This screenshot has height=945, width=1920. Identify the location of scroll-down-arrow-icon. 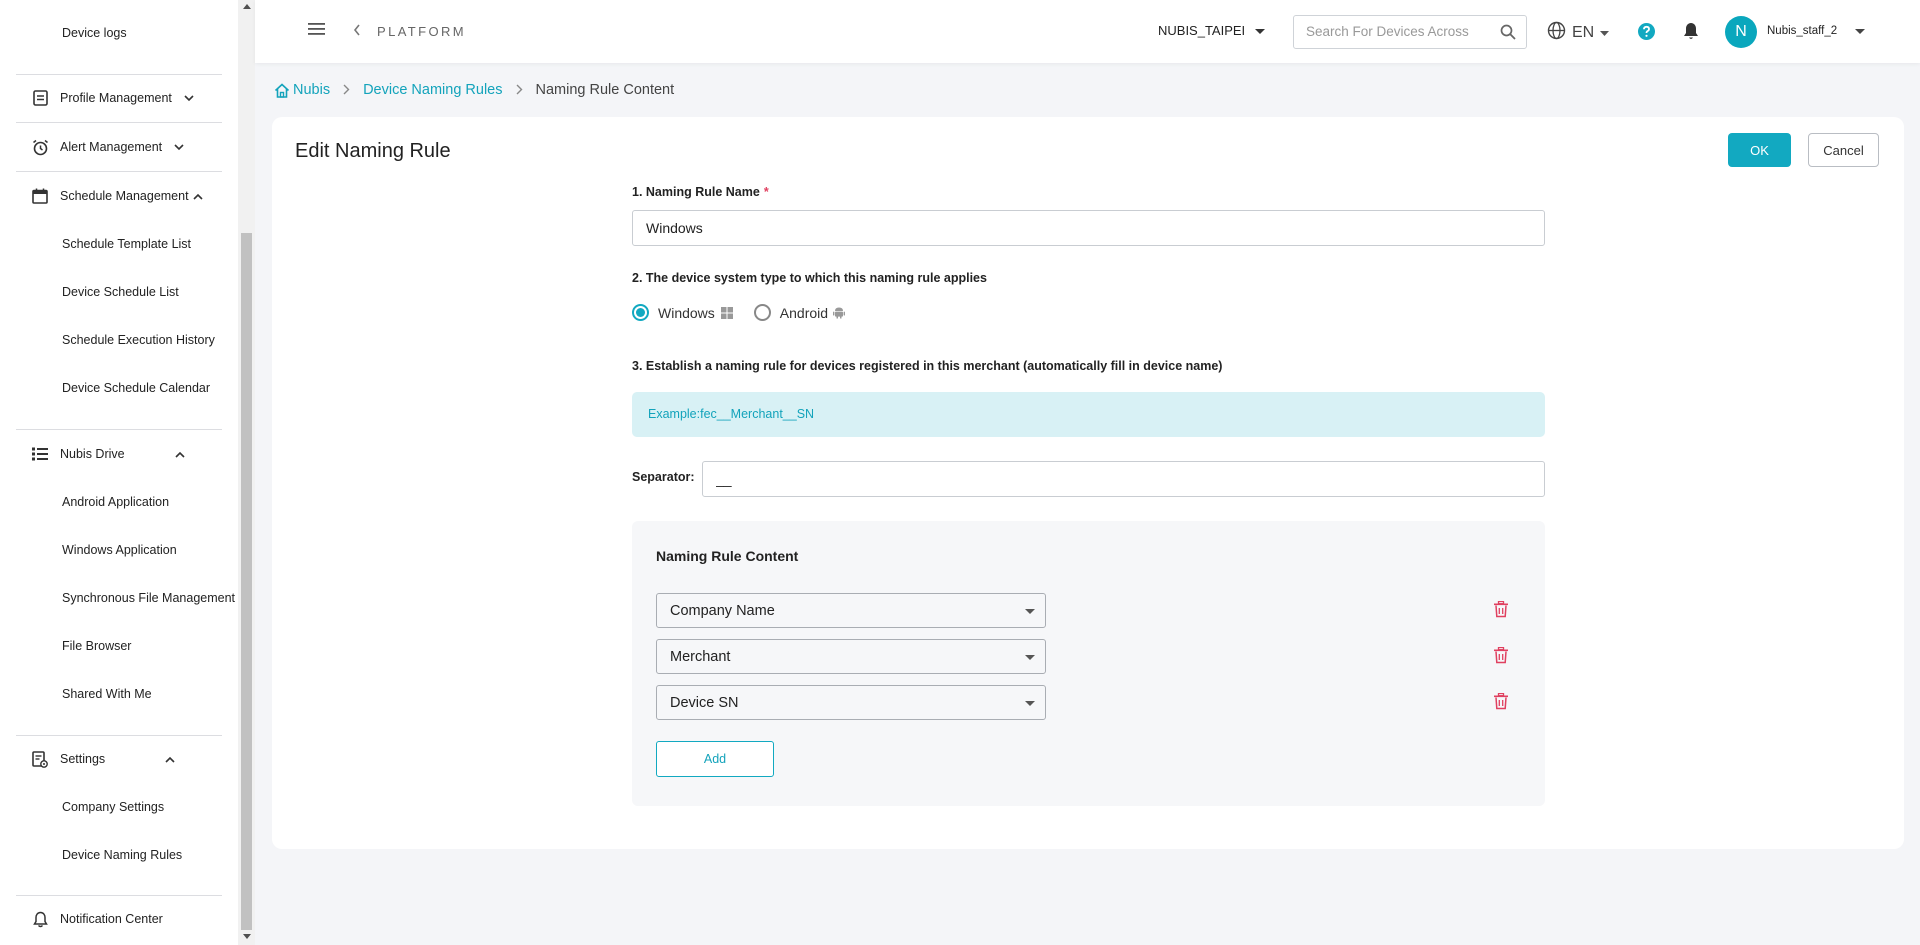
(247, 936).